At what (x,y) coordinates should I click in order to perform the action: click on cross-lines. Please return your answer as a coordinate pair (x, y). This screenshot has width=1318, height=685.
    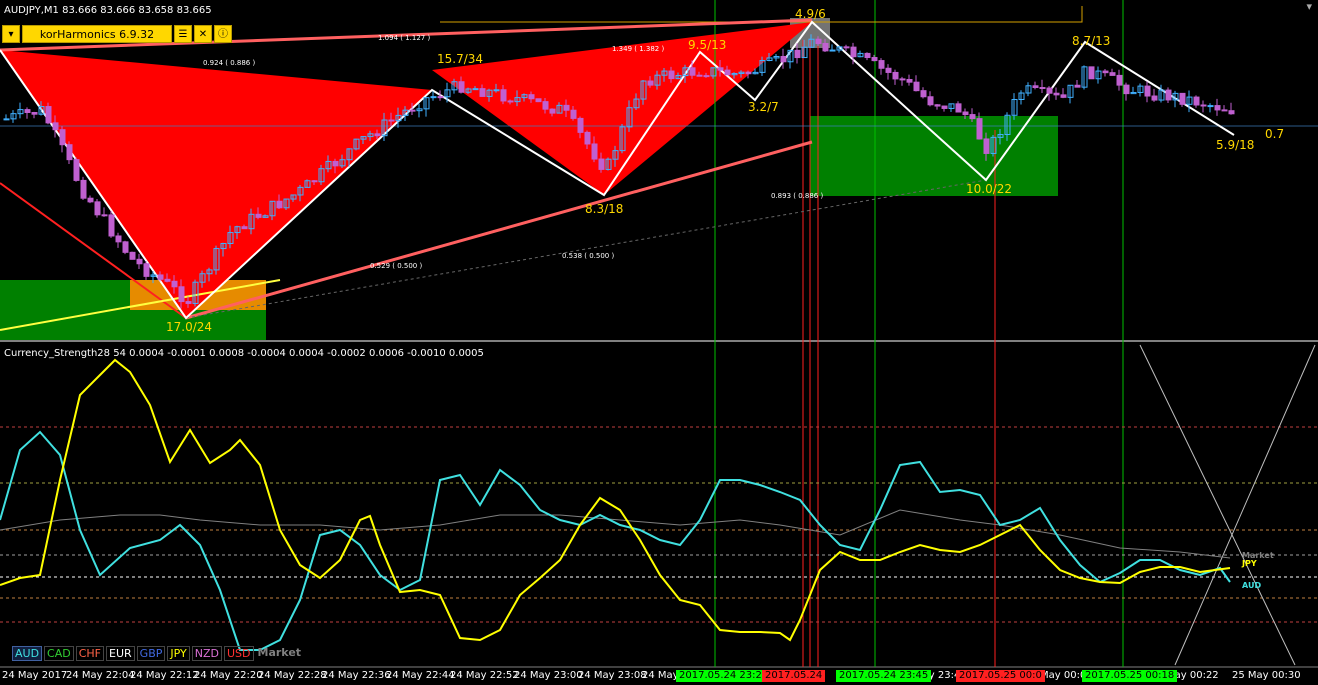
    Looking at the image, I should click on (1227, 505).